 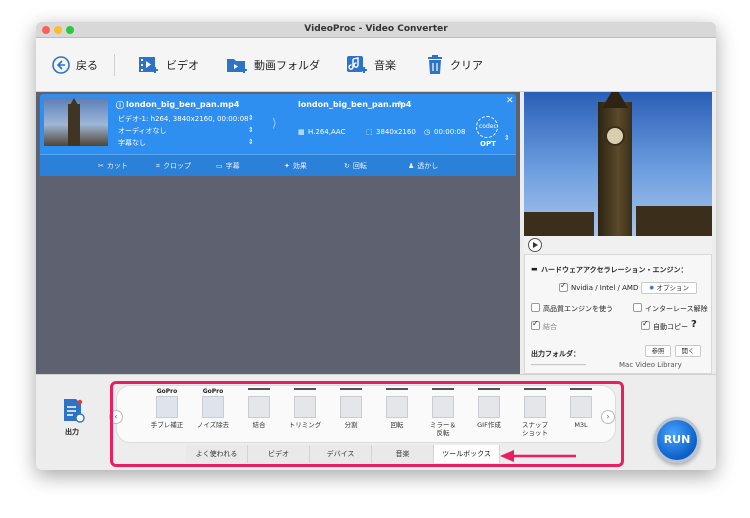 I want to click on scissors-icon: ✂, so click(x=101, y=166).